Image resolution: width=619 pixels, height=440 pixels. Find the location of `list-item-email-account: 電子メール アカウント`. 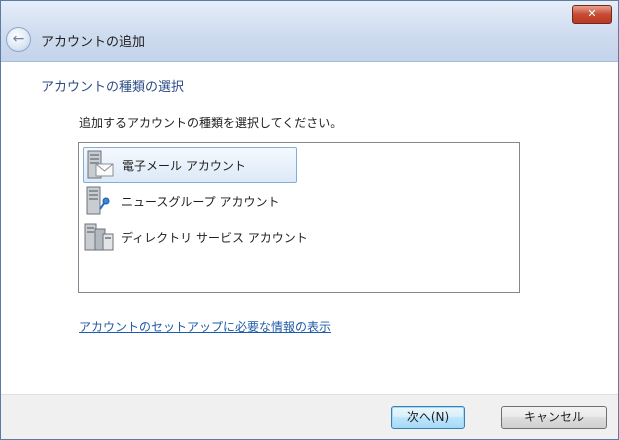

list-item-email-account: 電子メール アカウント is located at coordinates (190, 165).